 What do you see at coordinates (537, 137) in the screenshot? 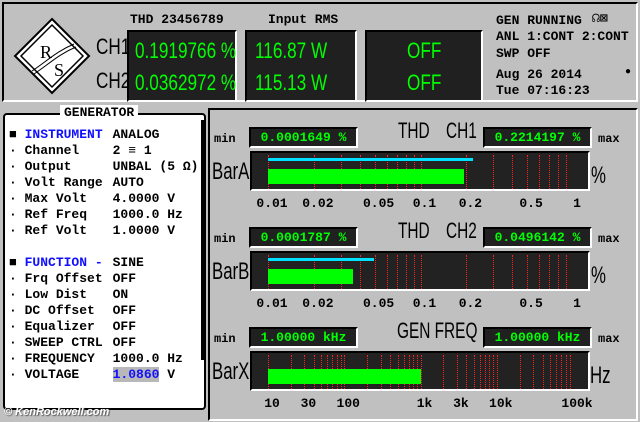
I see `max-value: 0.2214197 %` at bounding box center [537, 137].